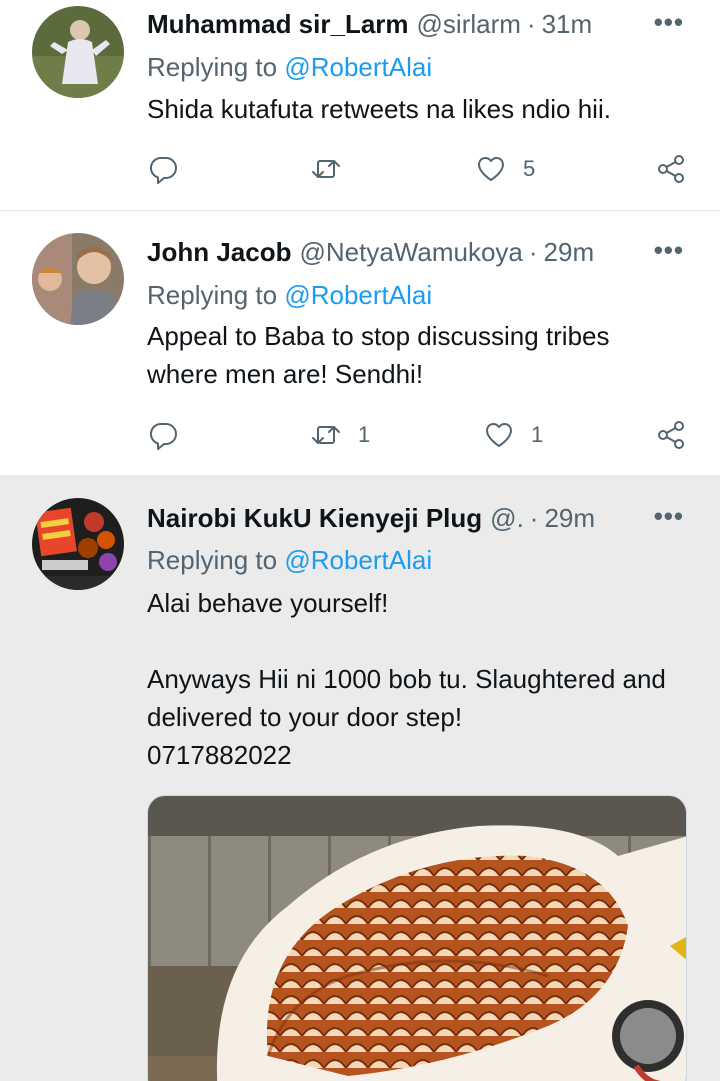  I want to click on tweet-header: John Jacob @NetyaWamukoya · 29m •••, so click(418, 252).